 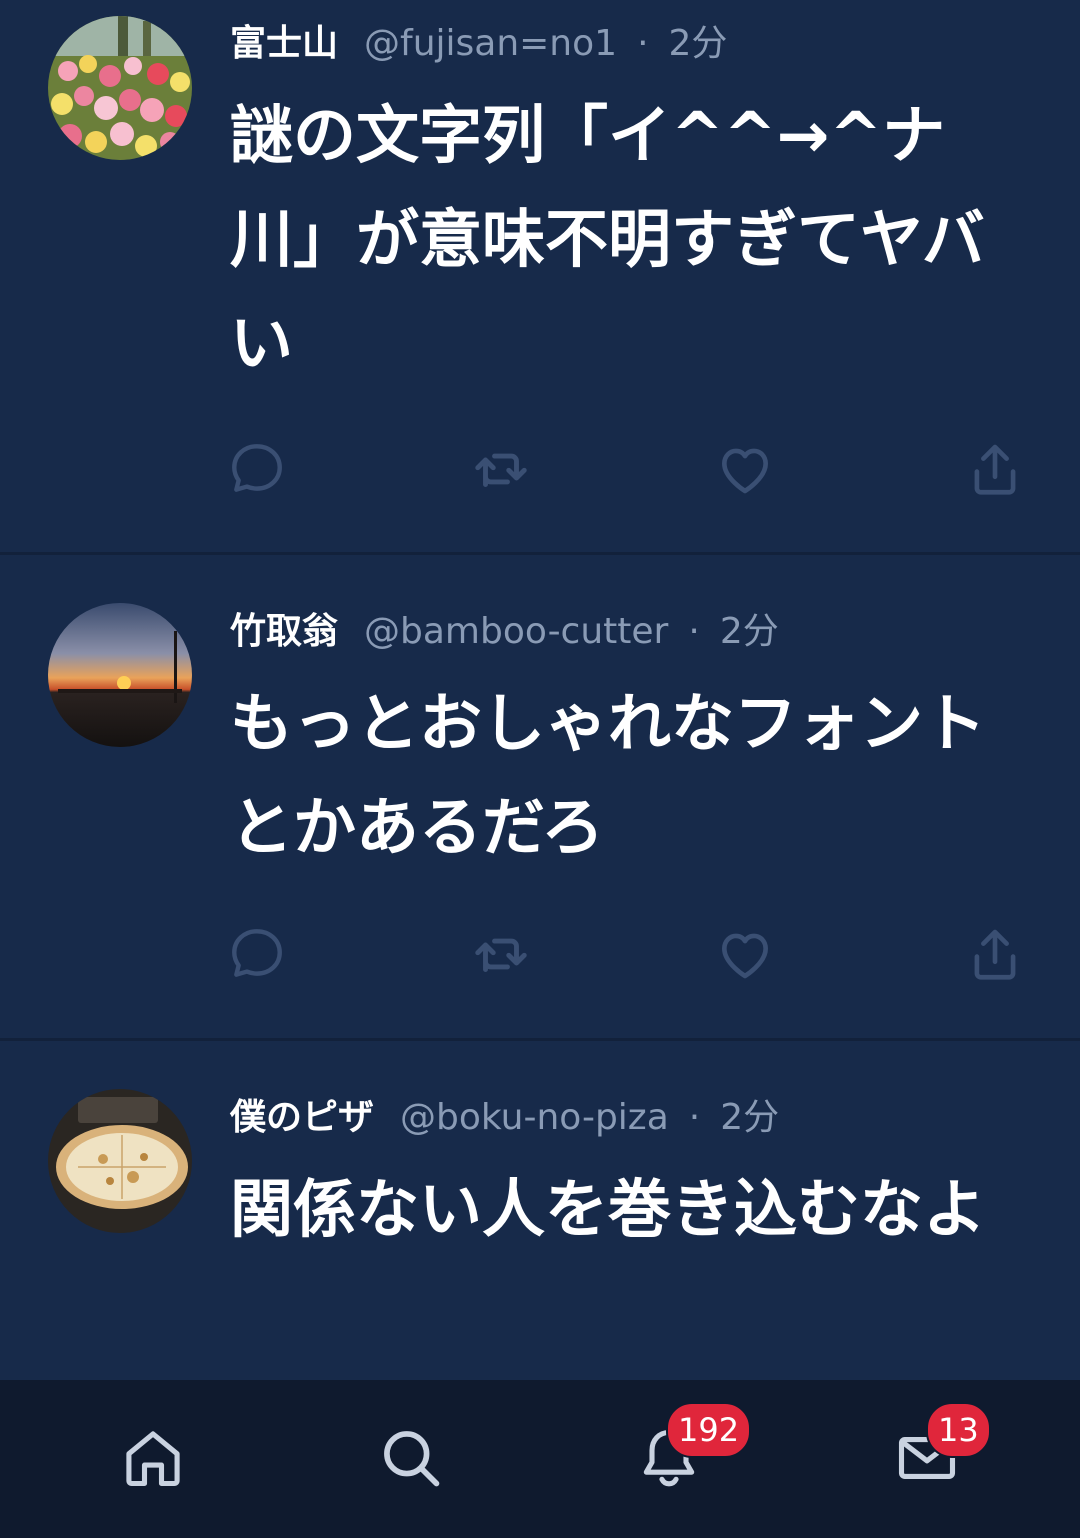 I want to click on sunset-avatar, so click(x=120, y=675).